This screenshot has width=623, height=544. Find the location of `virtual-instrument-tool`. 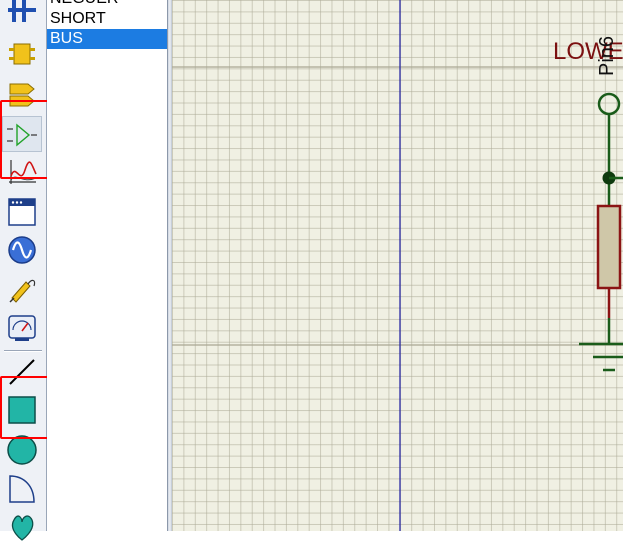

virtual-instrument-tool is located at coordinates (22, 328).